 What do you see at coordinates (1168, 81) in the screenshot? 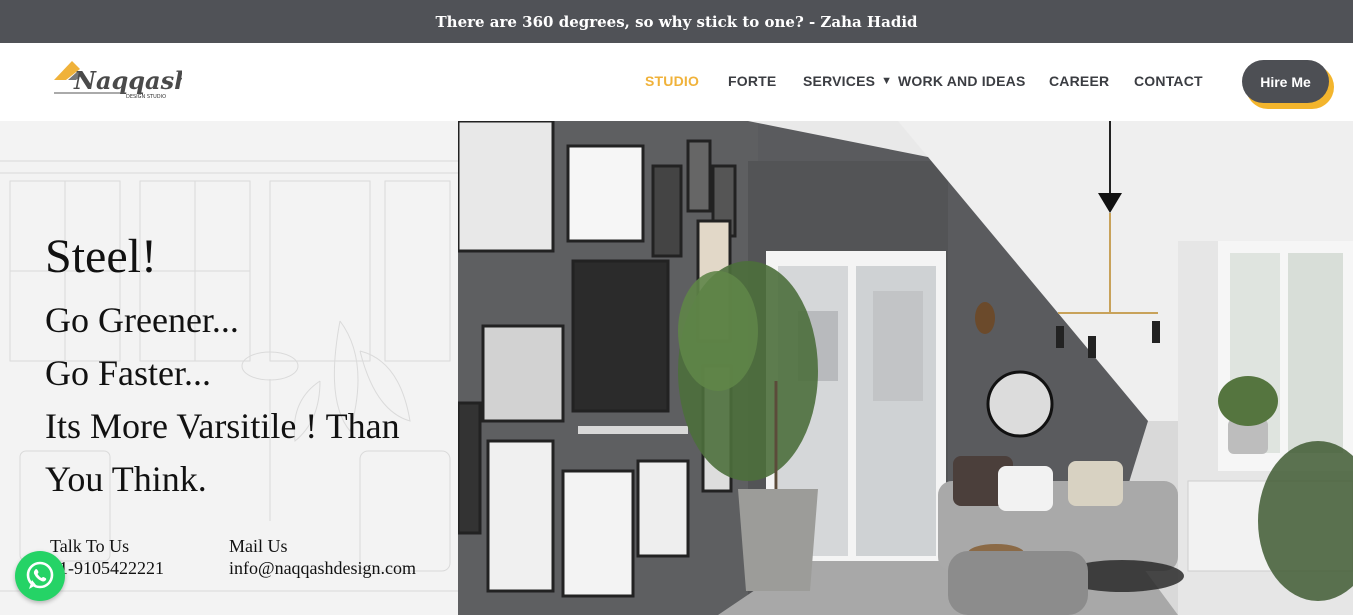
I see `nav-contact: CONTACT` at bounding box center [1168, 81].